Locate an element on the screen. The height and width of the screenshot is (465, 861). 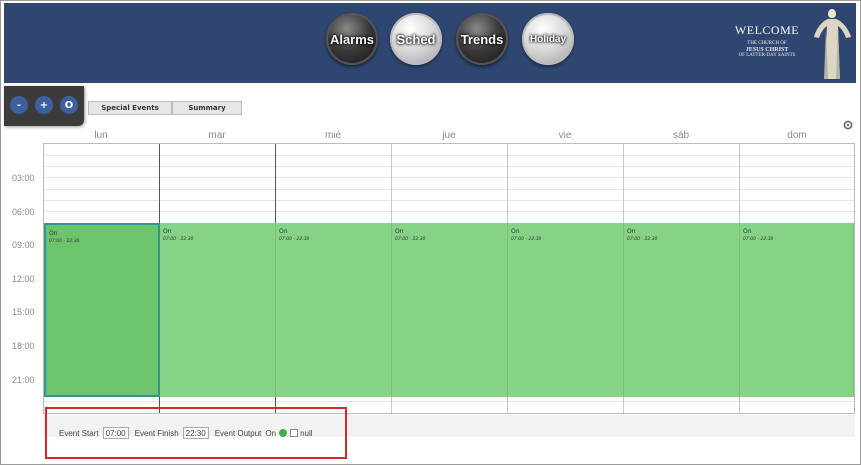
day-header-mie: mié is located at coordinates (333, 135).